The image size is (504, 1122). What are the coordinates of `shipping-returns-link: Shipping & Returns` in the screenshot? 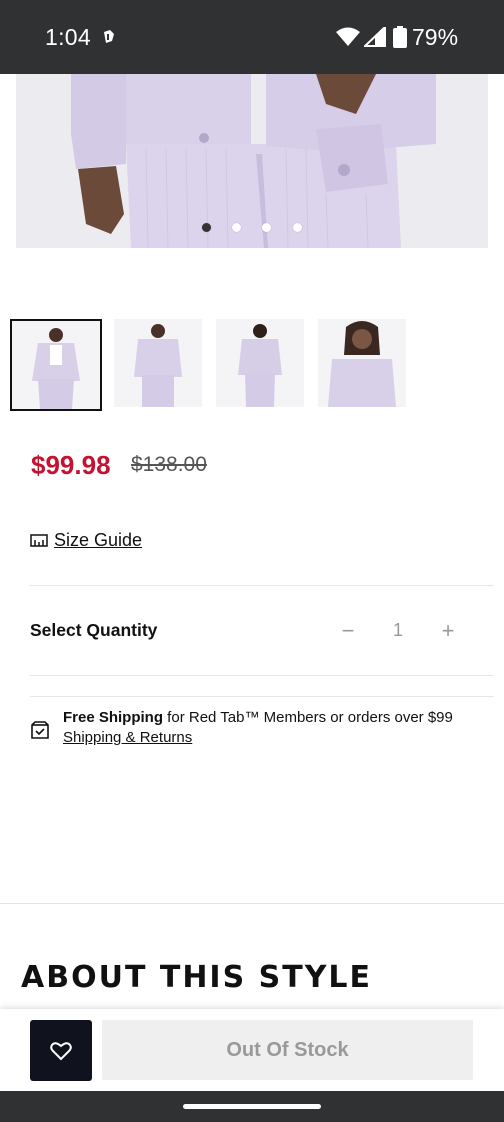 It's located at (127, 737).